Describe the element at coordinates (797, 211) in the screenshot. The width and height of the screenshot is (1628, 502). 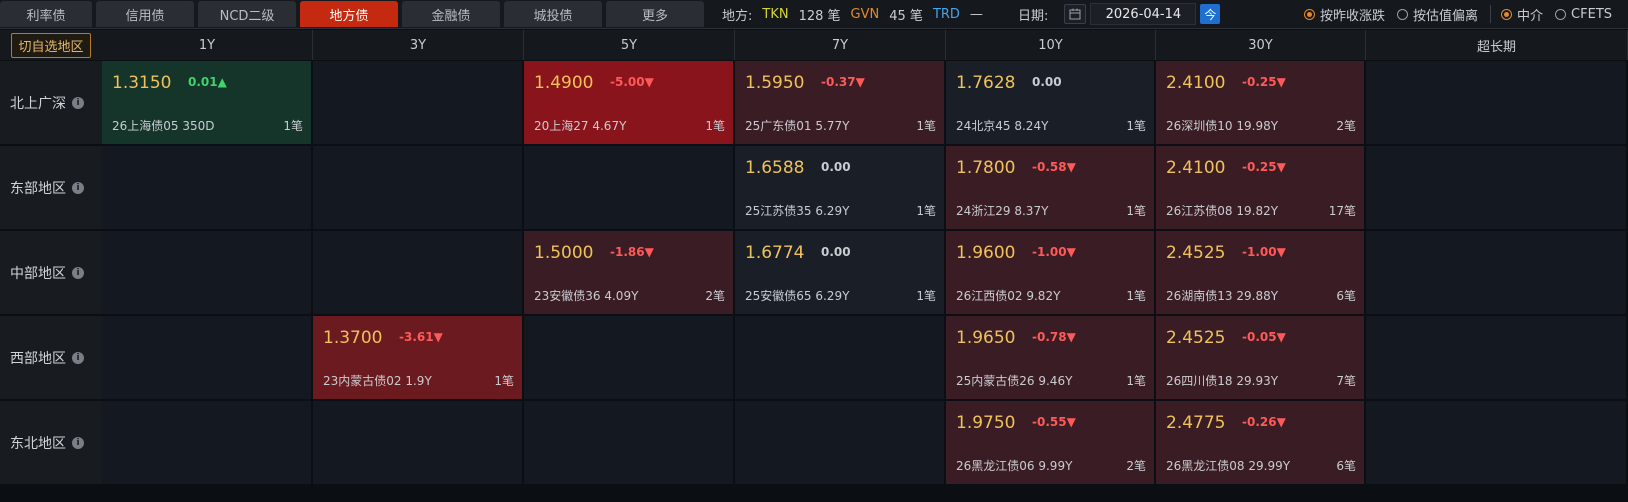
I see `bond-name: 25江苏债35 6.29Y` at that location.